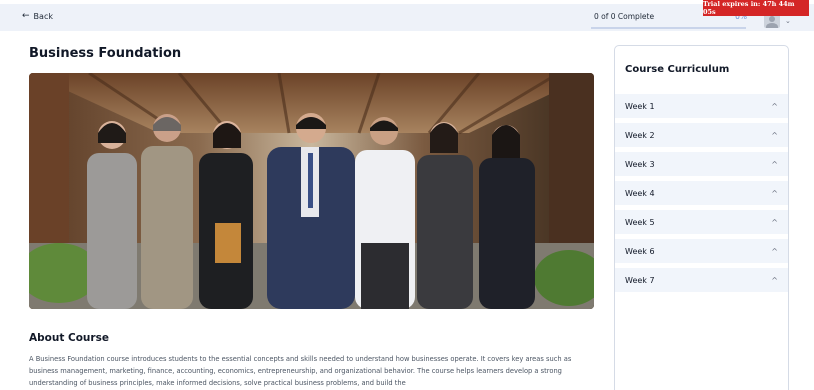 The width and height of the screenshot is (814, 390). Describe the element at coordinates (43, 16) in the screenshot. I see `back-label: Back` at that location.